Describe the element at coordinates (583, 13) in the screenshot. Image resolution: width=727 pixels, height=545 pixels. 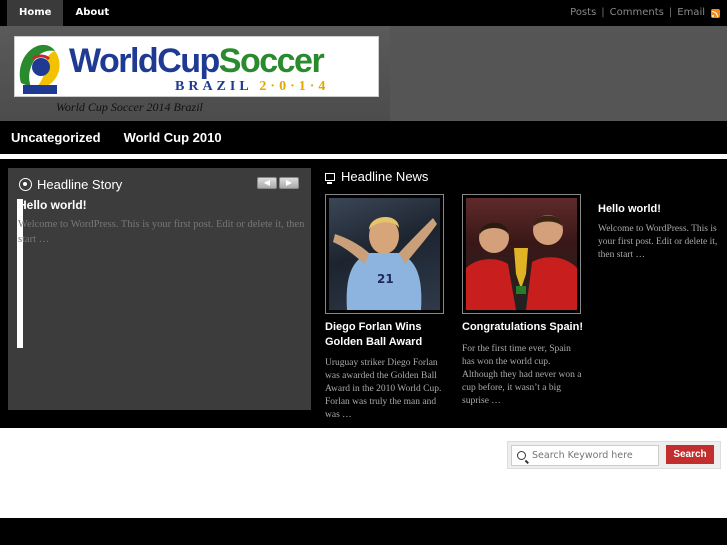
I see `posts-feed-link: Posts` at that location.